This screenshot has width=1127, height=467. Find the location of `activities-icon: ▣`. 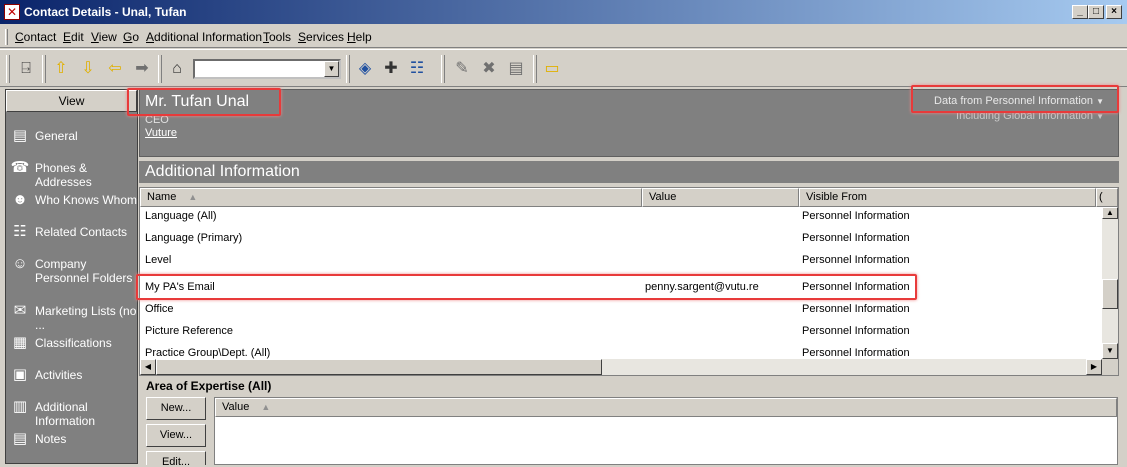

activities-icon: ▣ is located at coordinates (20, 374).